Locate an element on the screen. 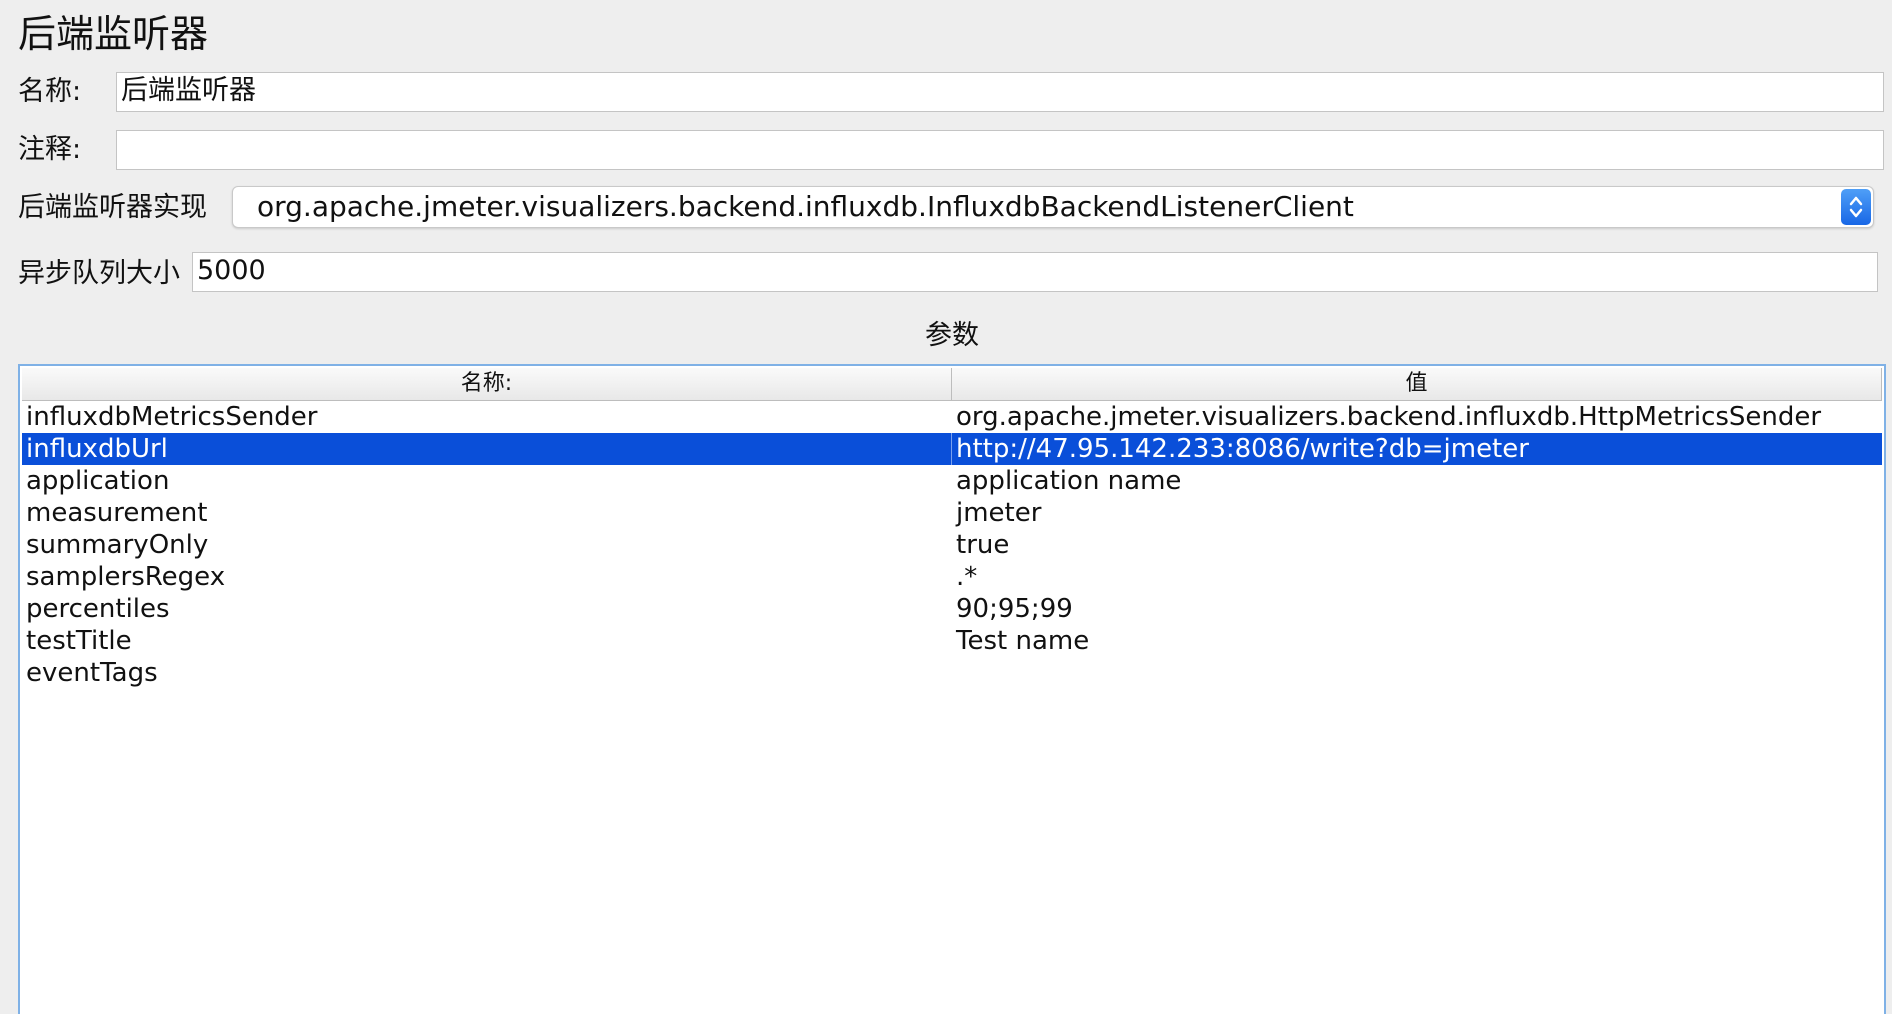 The width and height of the screenshot is (1892, 1014). parameter-value-cell is located at coordinates (1417, 673).